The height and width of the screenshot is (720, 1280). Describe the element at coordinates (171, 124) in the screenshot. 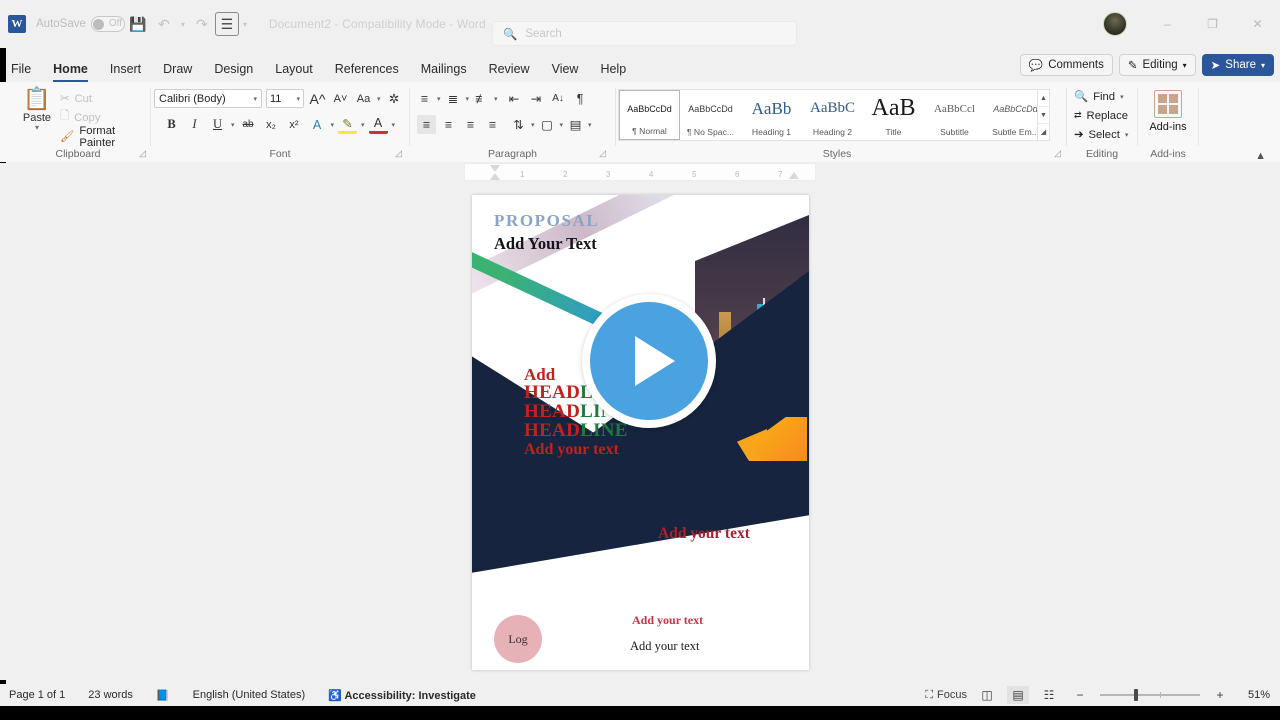

I see `bold-button: B` at that location.